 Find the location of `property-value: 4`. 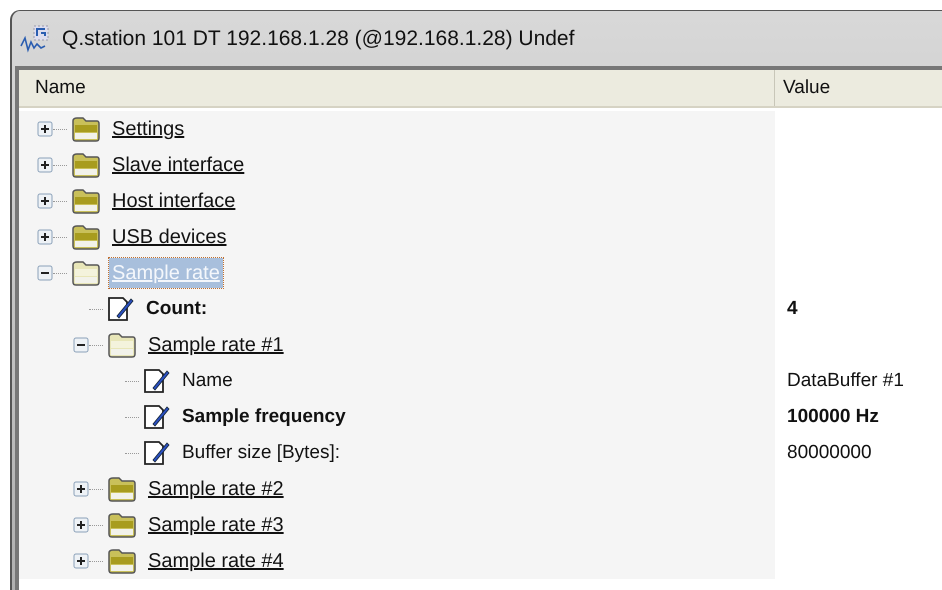

property-value: 4 is located at coordinates (792, 308).